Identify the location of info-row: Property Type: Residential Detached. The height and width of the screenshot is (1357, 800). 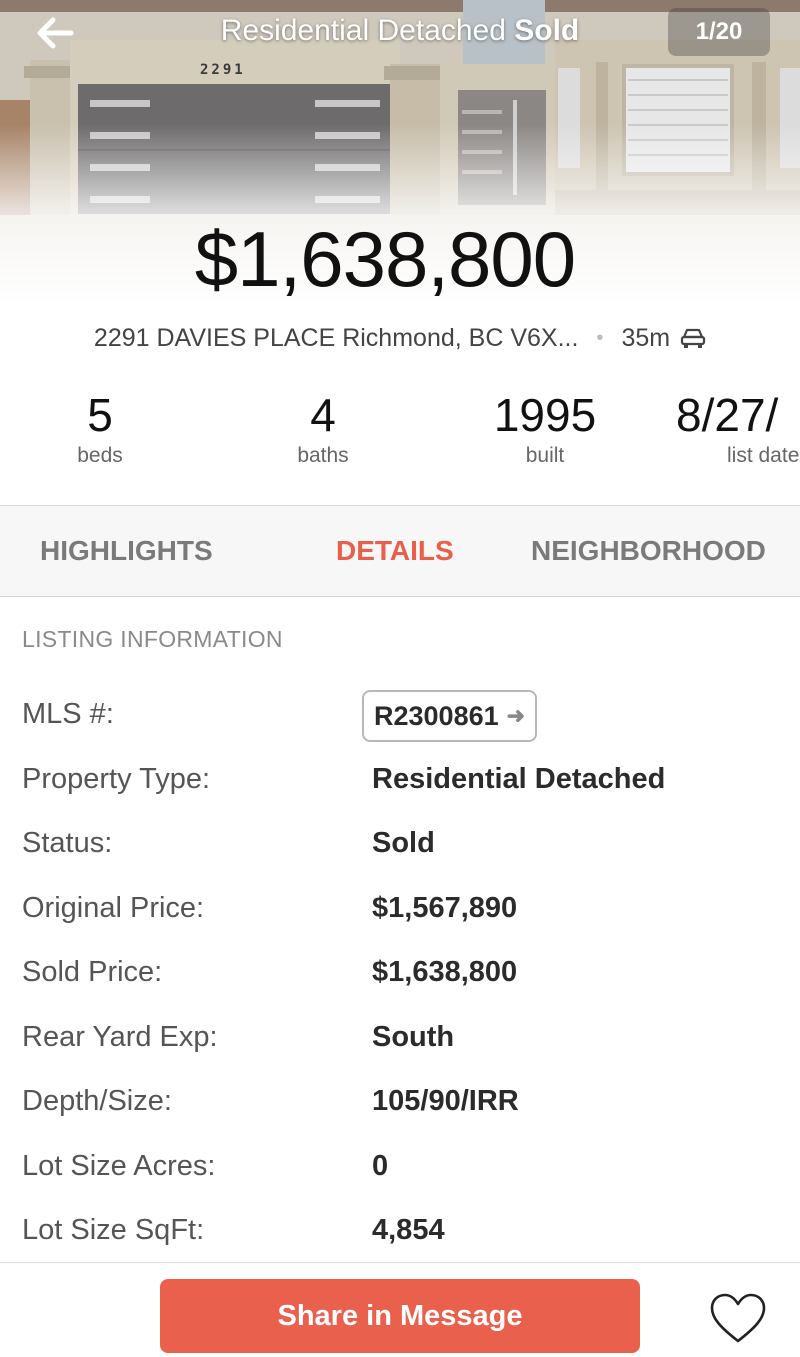
(400, 787).